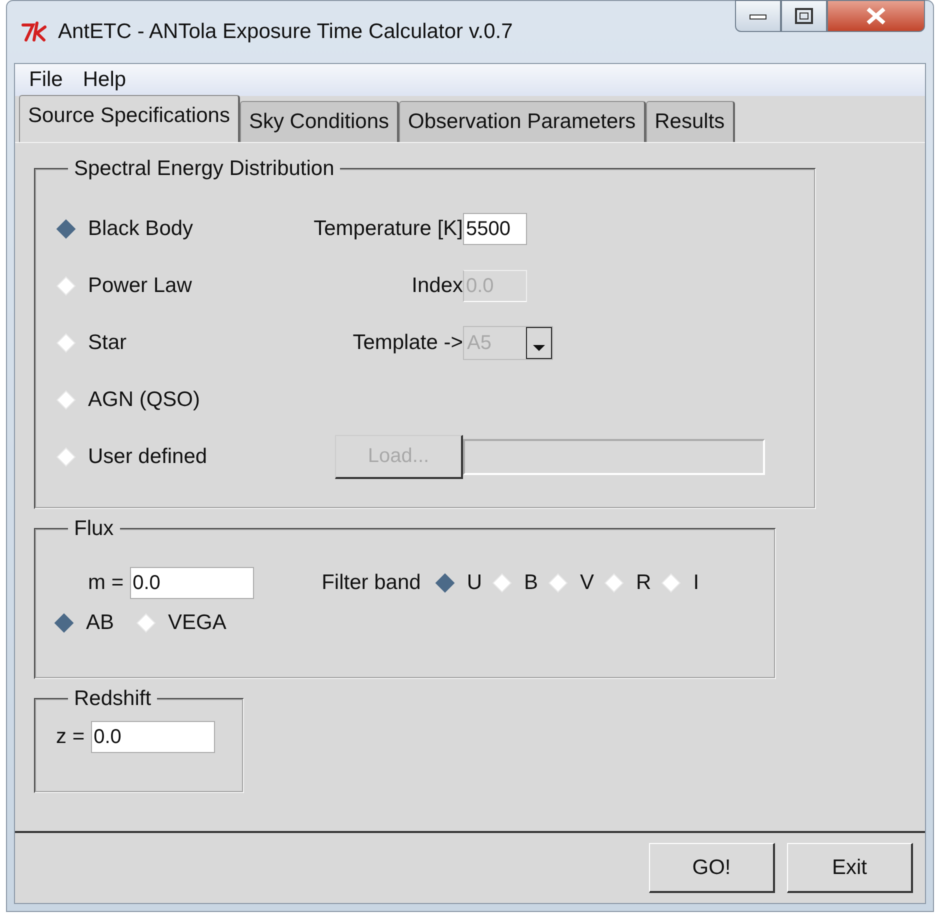 The image size is (940, 917). Describe the element at coordinates (112, 699) in the screenshot. I see `group-title: Redshift` at that location.